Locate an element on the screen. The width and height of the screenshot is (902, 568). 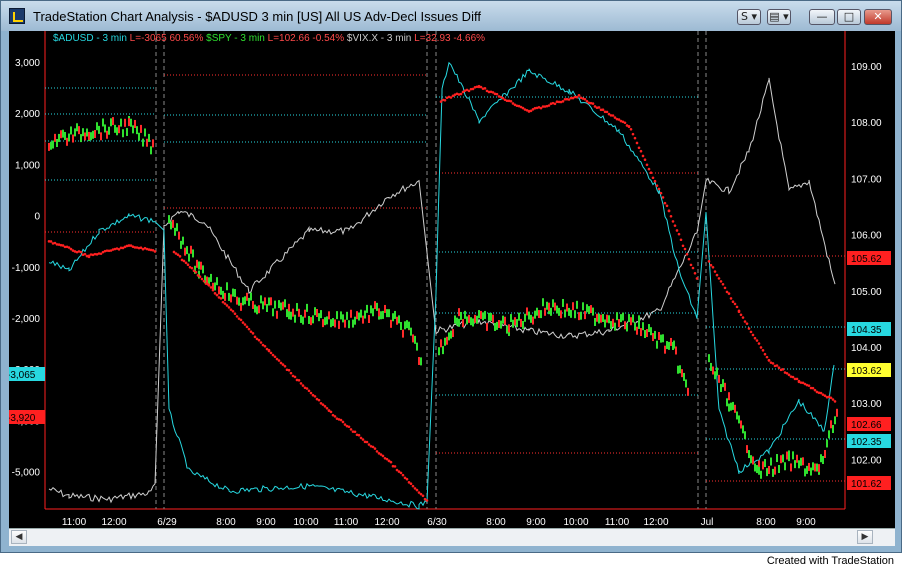
legend-spy-last: L=102.66 -0.54% is located at coordinates (304, 38).